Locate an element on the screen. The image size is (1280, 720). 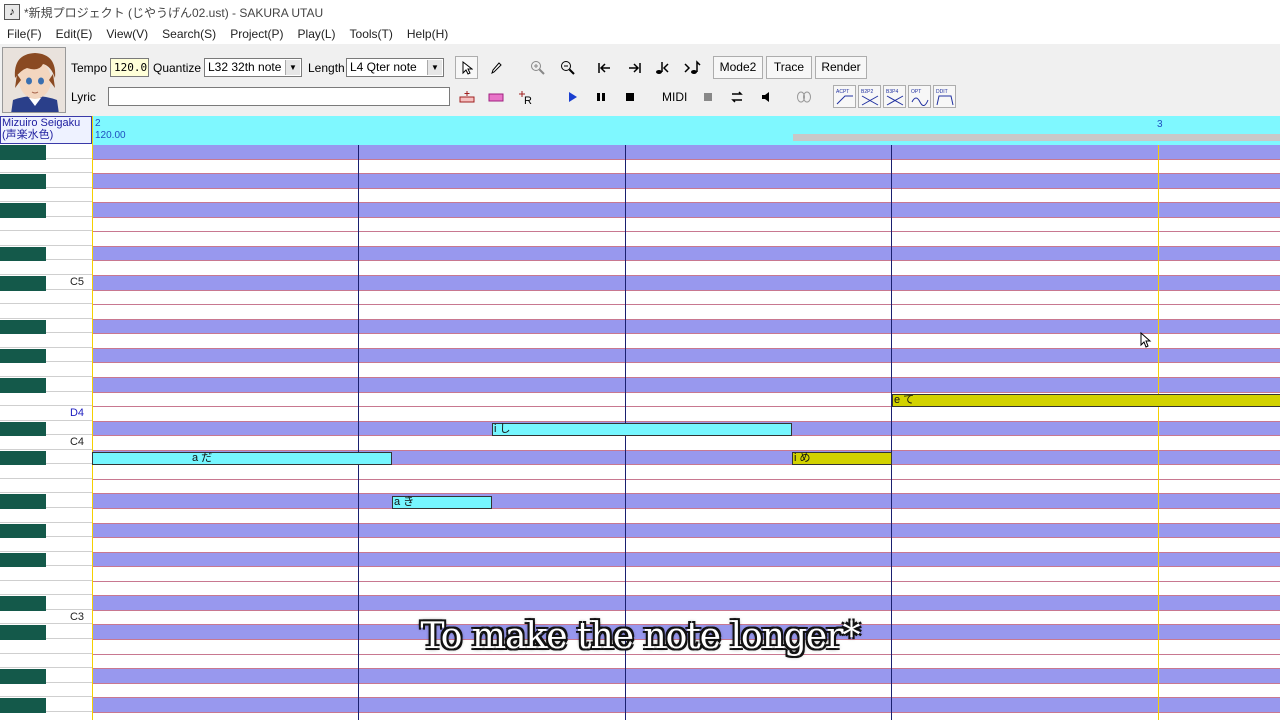
chevron-down-icon: ▼ is located at coordinates (292, 67).